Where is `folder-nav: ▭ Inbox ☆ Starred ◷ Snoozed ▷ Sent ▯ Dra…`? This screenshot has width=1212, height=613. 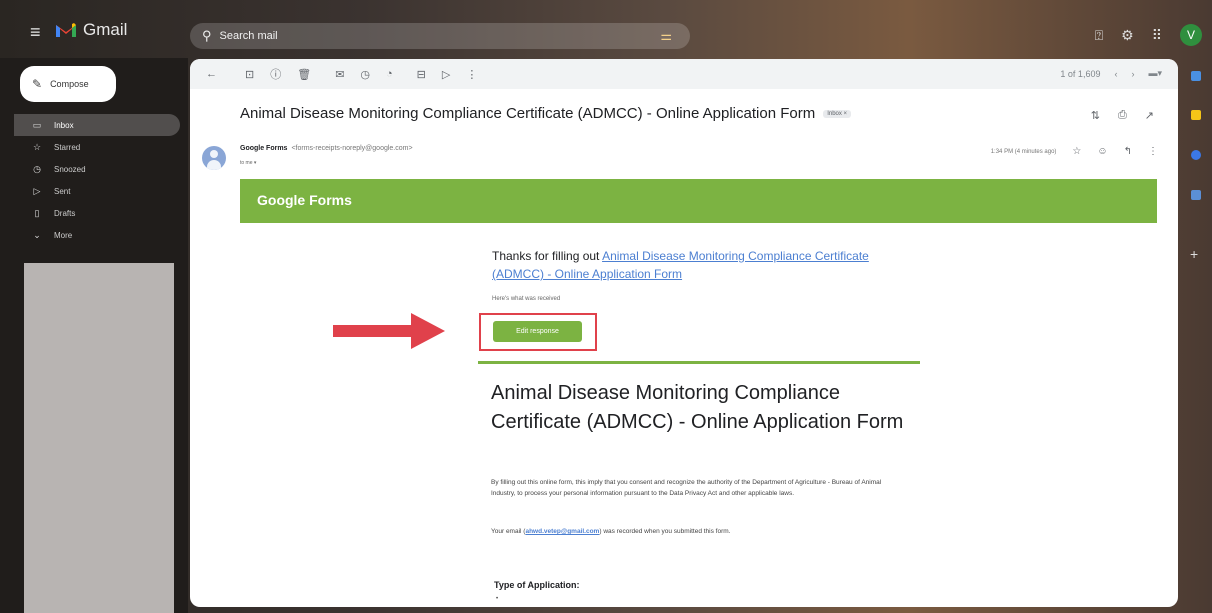
folder-nav: ▭ Inbox ☆ Starred ◷ Snoozed ▷ Sent ▯ Dra… is located at coordinates (97, 180).